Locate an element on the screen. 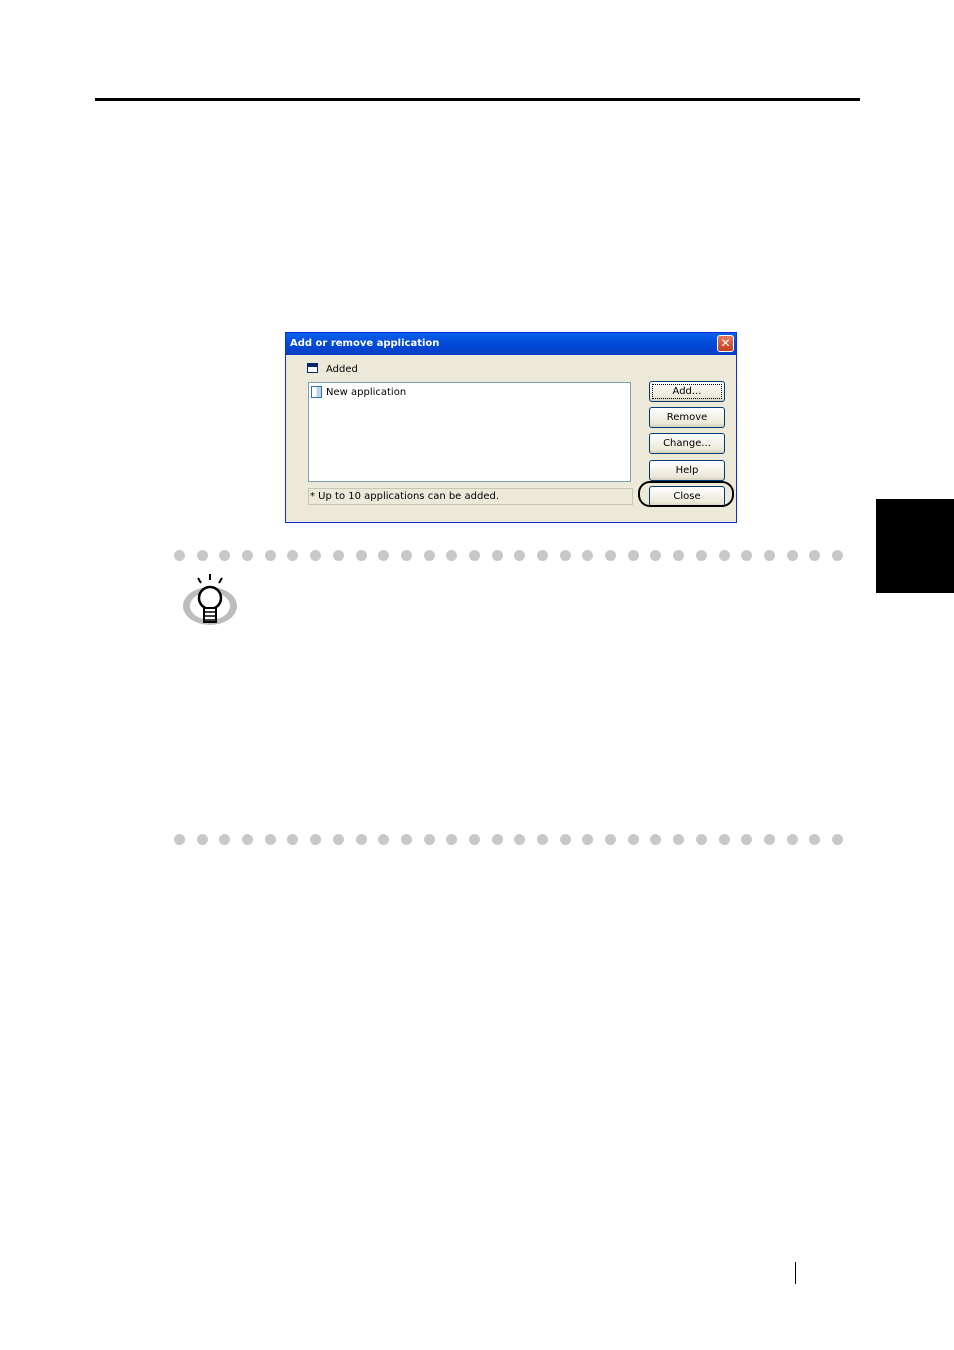  close-icon: ✕ is located at coordinates (725, 343).